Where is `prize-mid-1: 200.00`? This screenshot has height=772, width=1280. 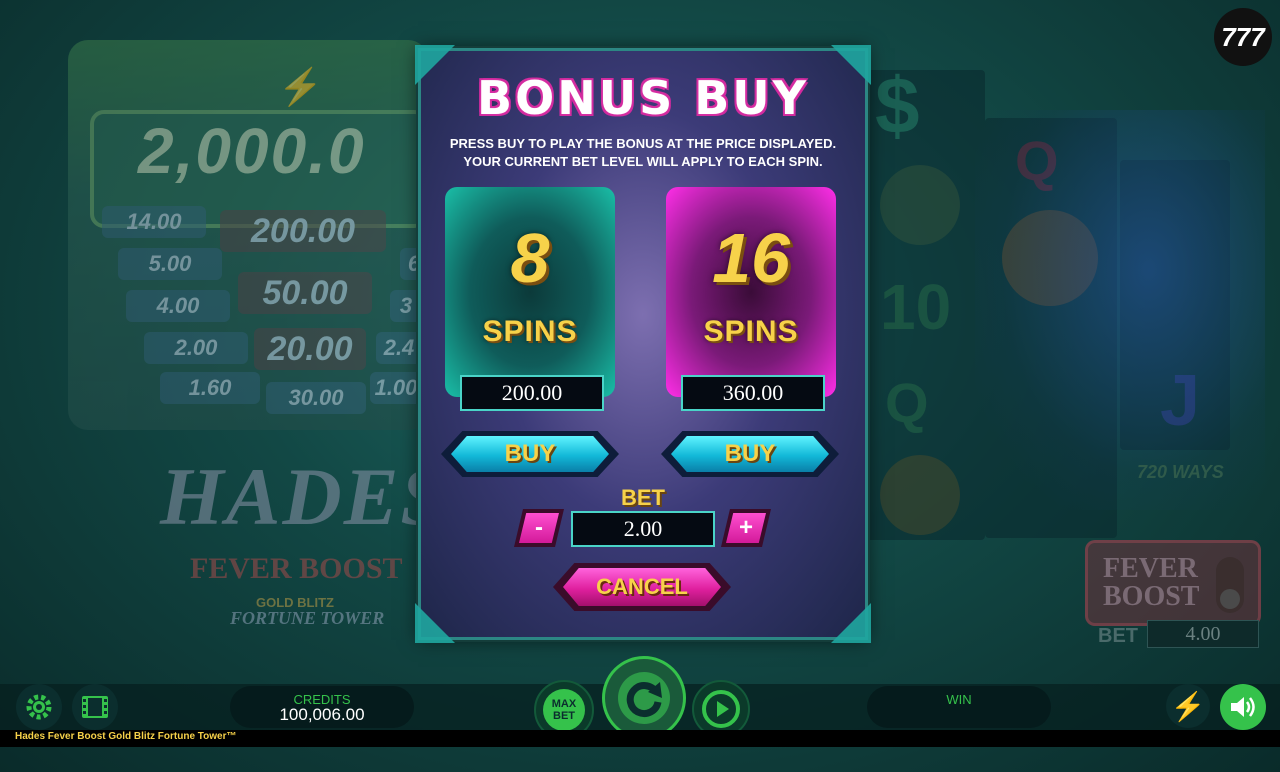 prize-mid-1: 200.00 is located at coordinates (303, 231).